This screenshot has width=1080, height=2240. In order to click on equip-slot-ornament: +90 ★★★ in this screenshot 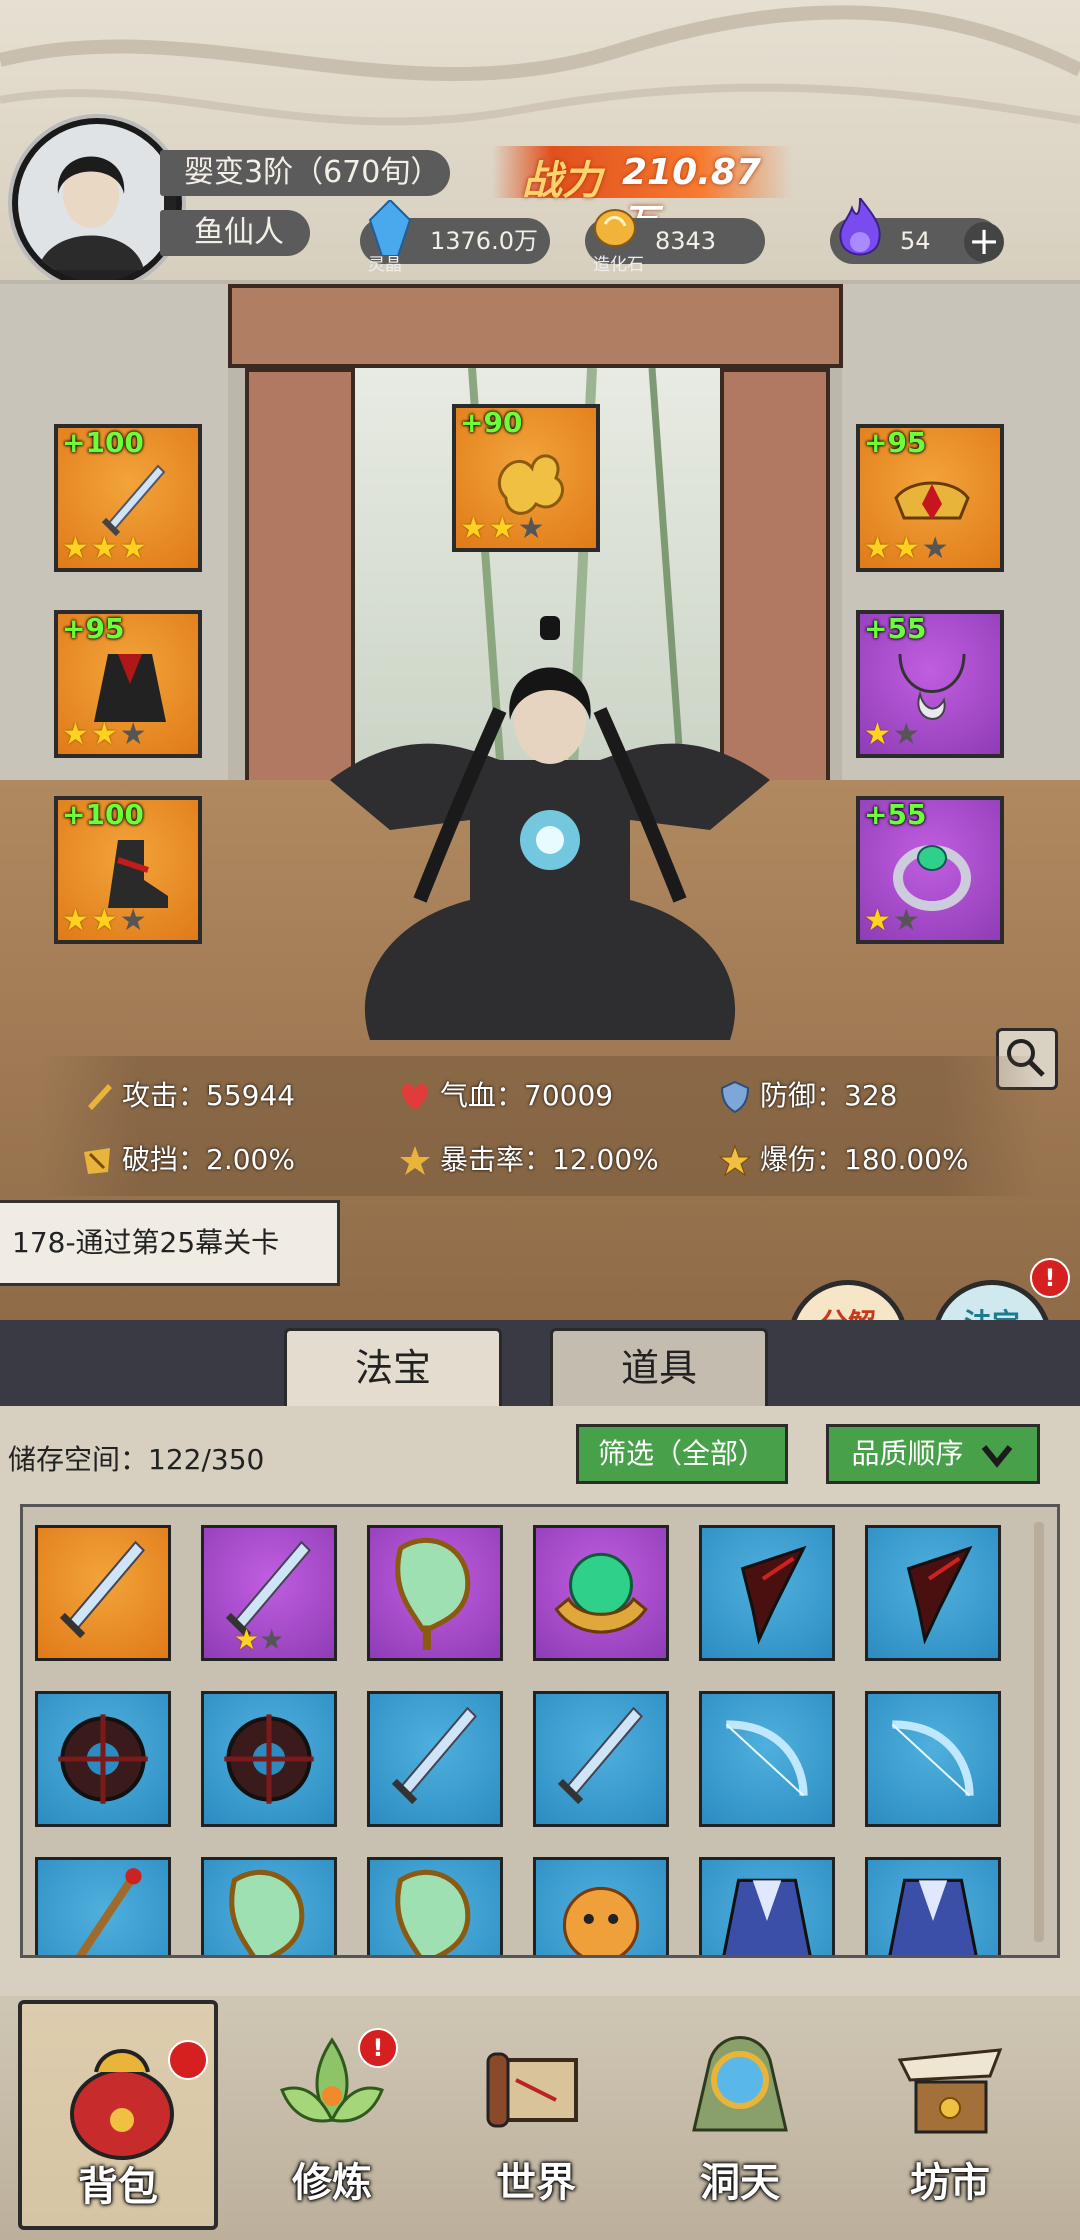, I will do `click(526, 478)`.